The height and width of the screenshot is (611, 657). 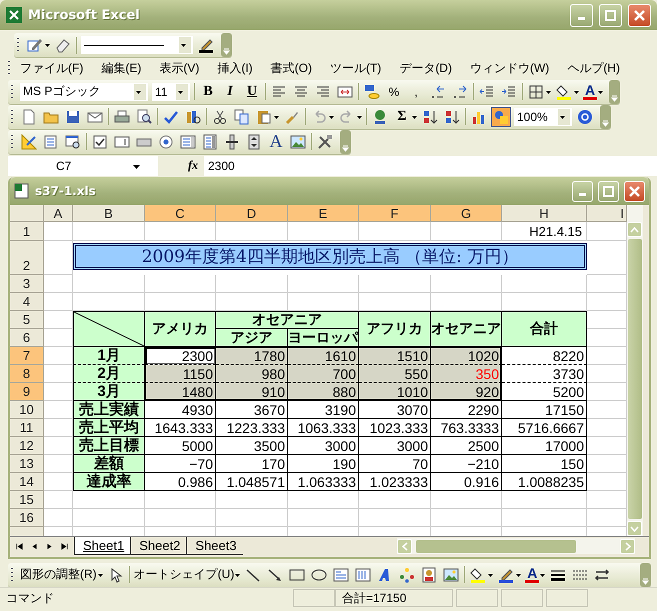 I want to click on table-cell: 763.3333, so click(x=466, y=428).